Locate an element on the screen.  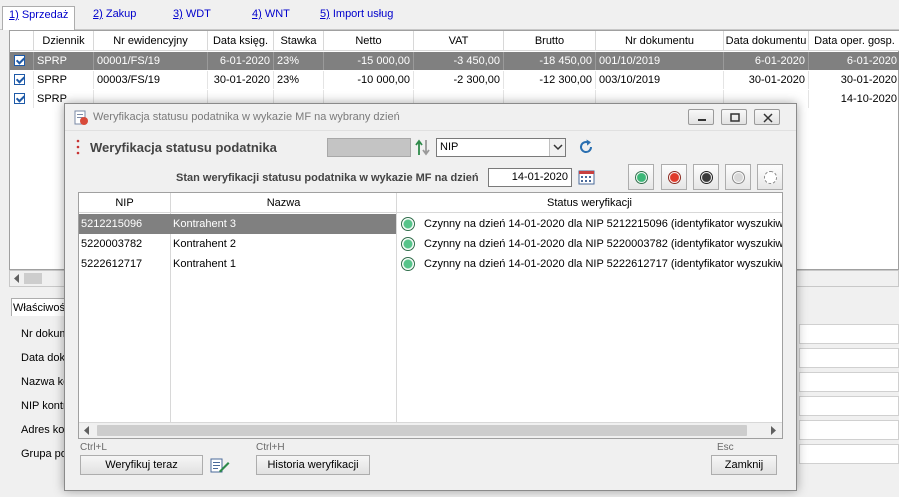
gray-status-icon is located at coordinates (738, 177).